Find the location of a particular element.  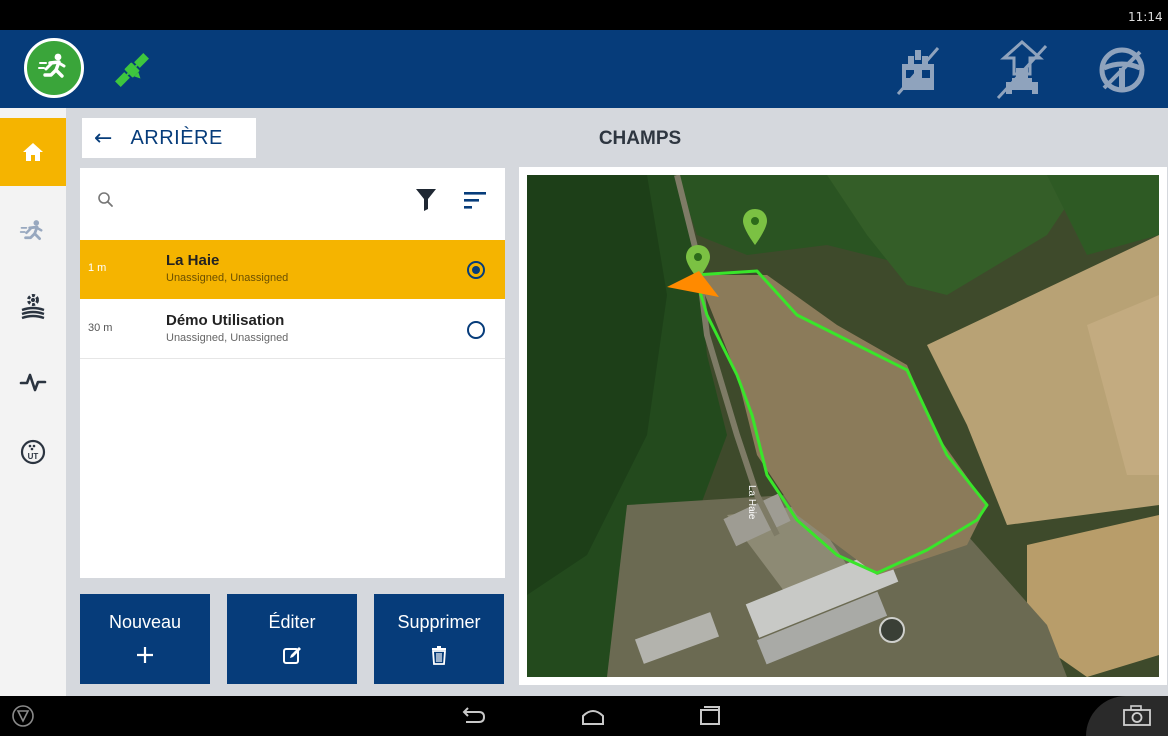

diagnostics-icon is located at coordinates (33, 382).